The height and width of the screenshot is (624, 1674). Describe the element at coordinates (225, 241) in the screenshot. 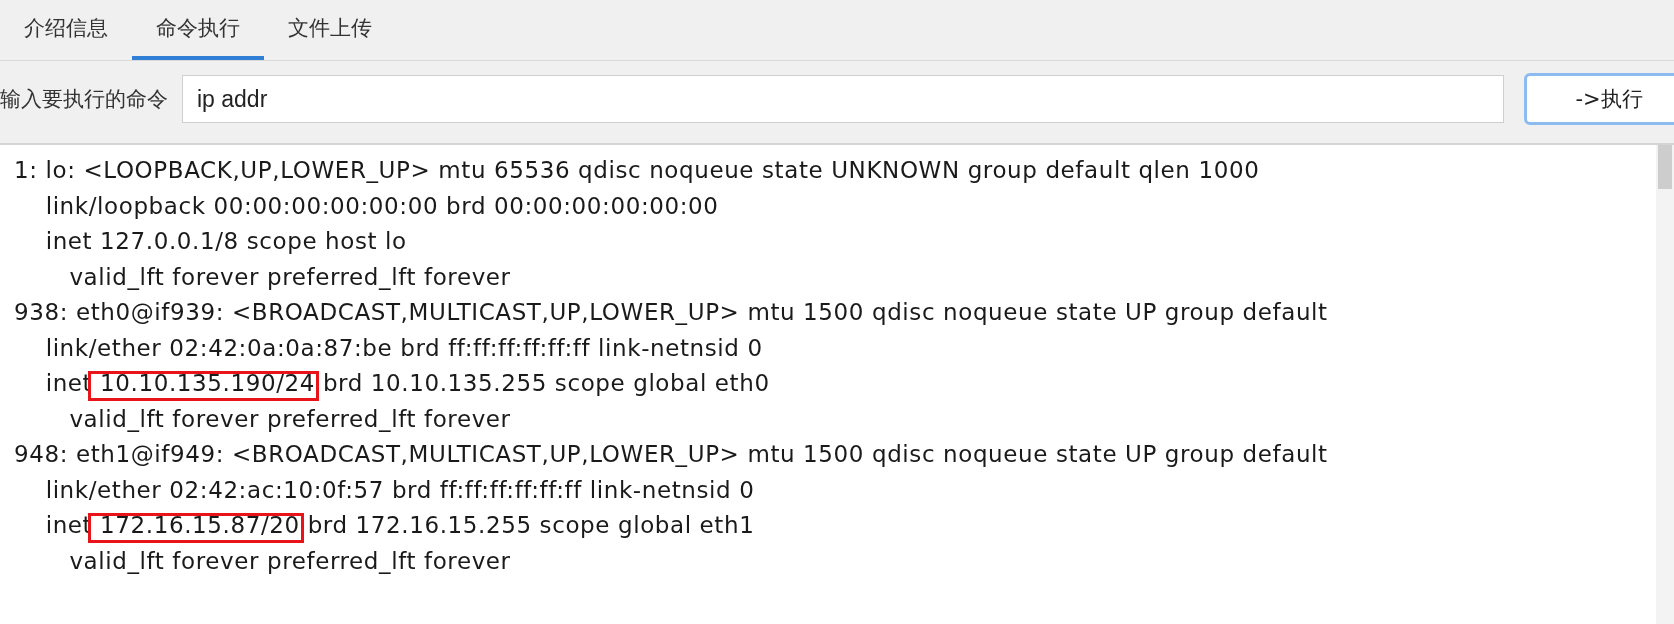

I see `output-line: inet 127.0.0.1/8 scope host lo` at that location.